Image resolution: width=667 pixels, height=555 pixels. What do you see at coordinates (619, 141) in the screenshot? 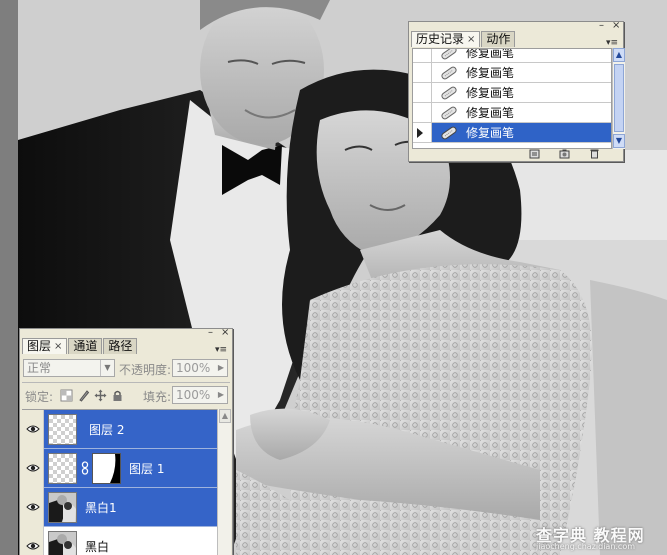
I see `scroll-down-icon: ▼` at bounding box center [619, 141].